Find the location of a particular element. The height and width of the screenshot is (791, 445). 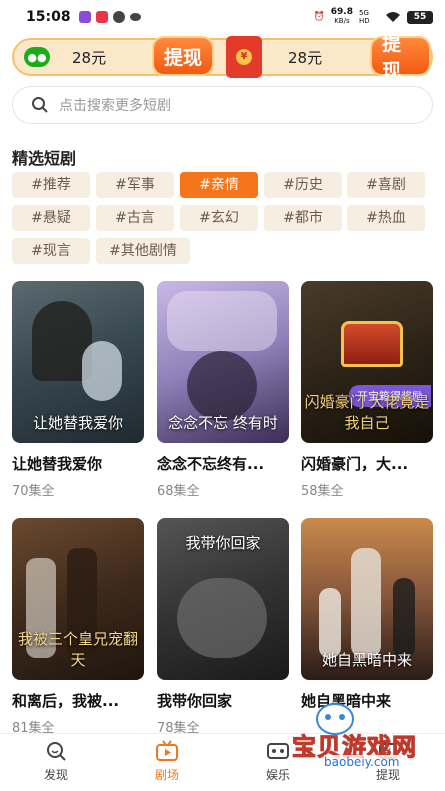

drama-card: 我被三个皇兄宠翻天 和离后，我被... 81集全 is located at coordinates (78, 627).